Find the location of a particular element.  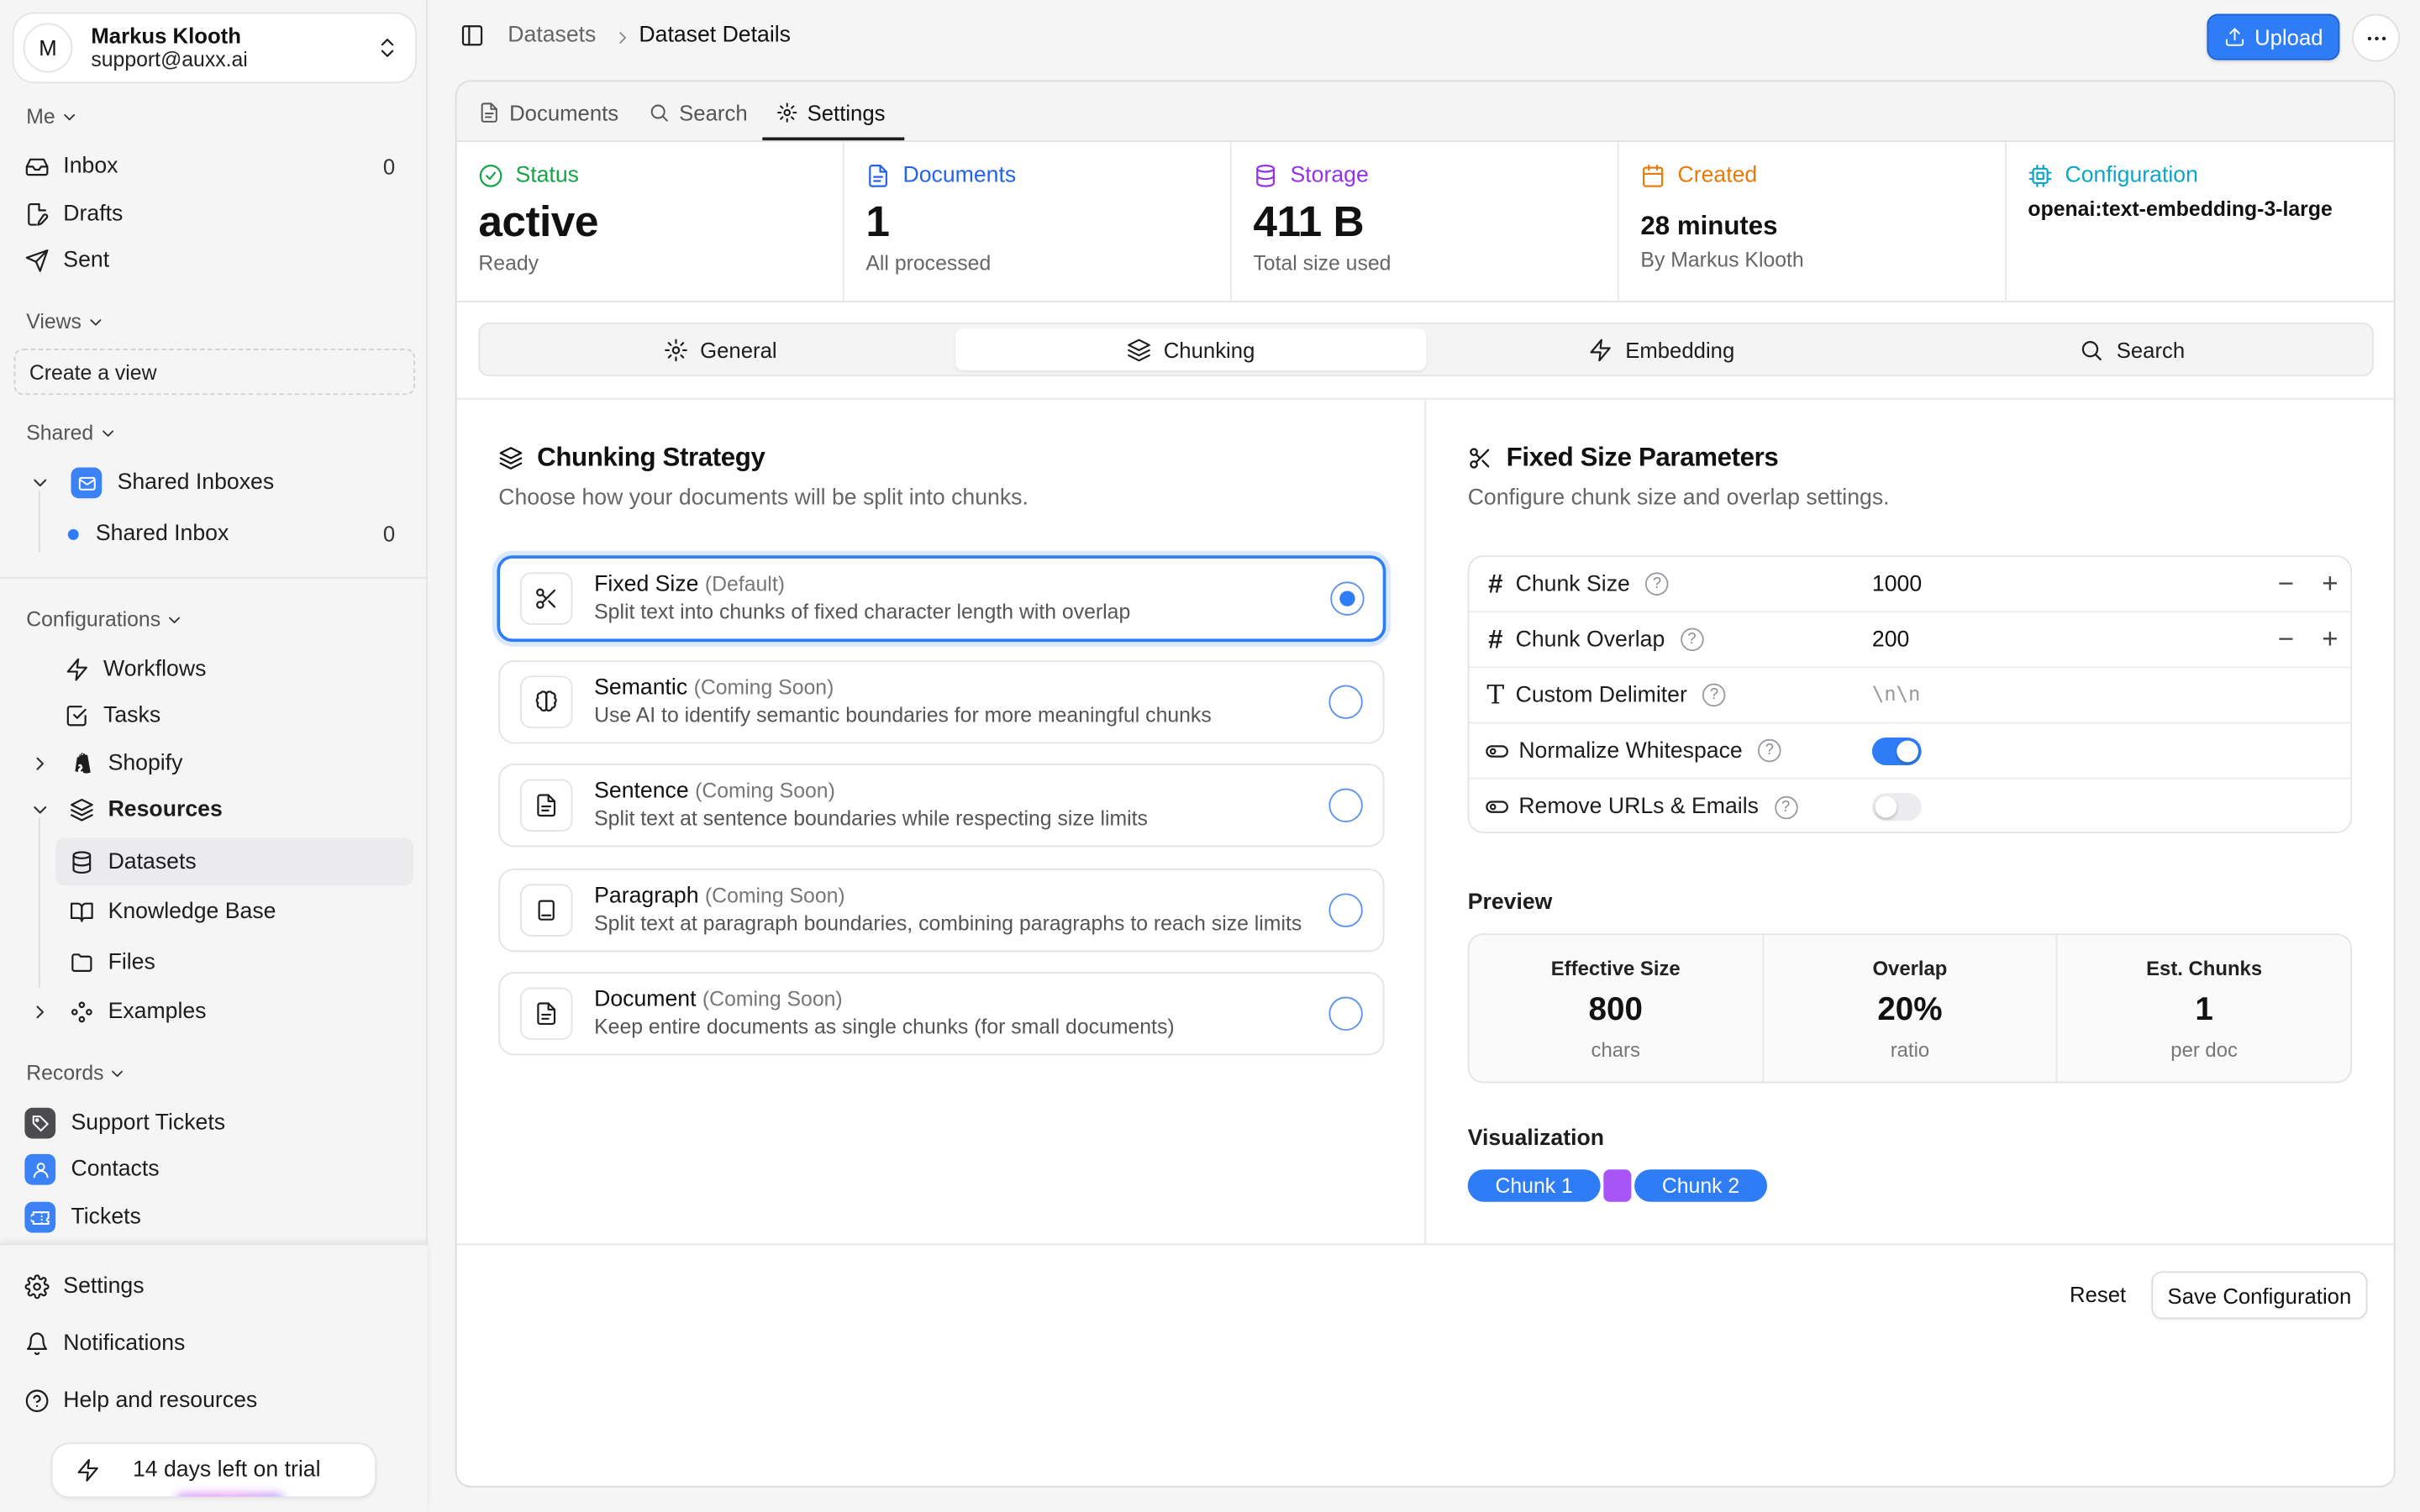

sidebar-item-label: Files is located at coordinates (131, 962).